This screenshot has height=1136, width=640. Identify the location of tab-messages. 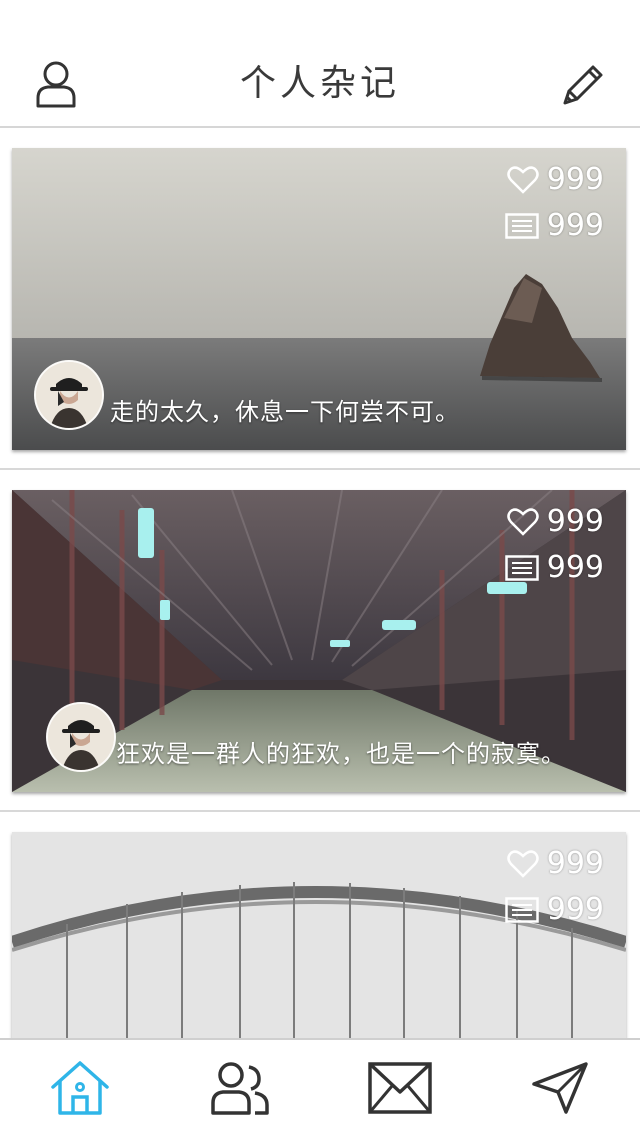
(400, 1088).